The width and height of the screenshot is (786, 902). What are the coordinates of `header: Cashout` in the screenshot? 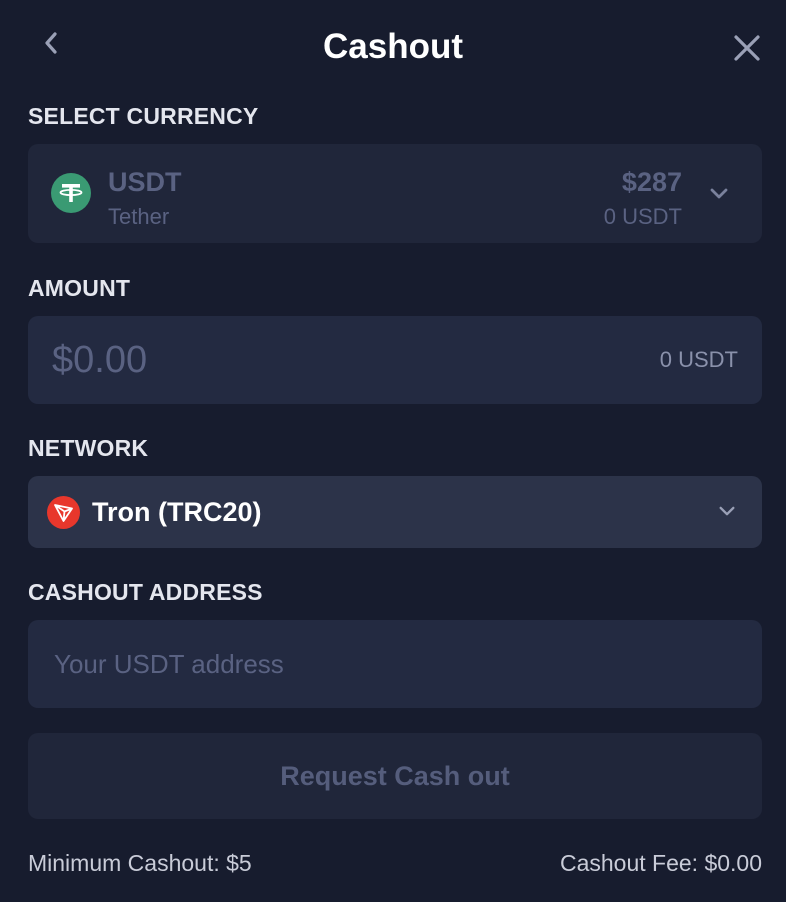 It's located at (393, 48).